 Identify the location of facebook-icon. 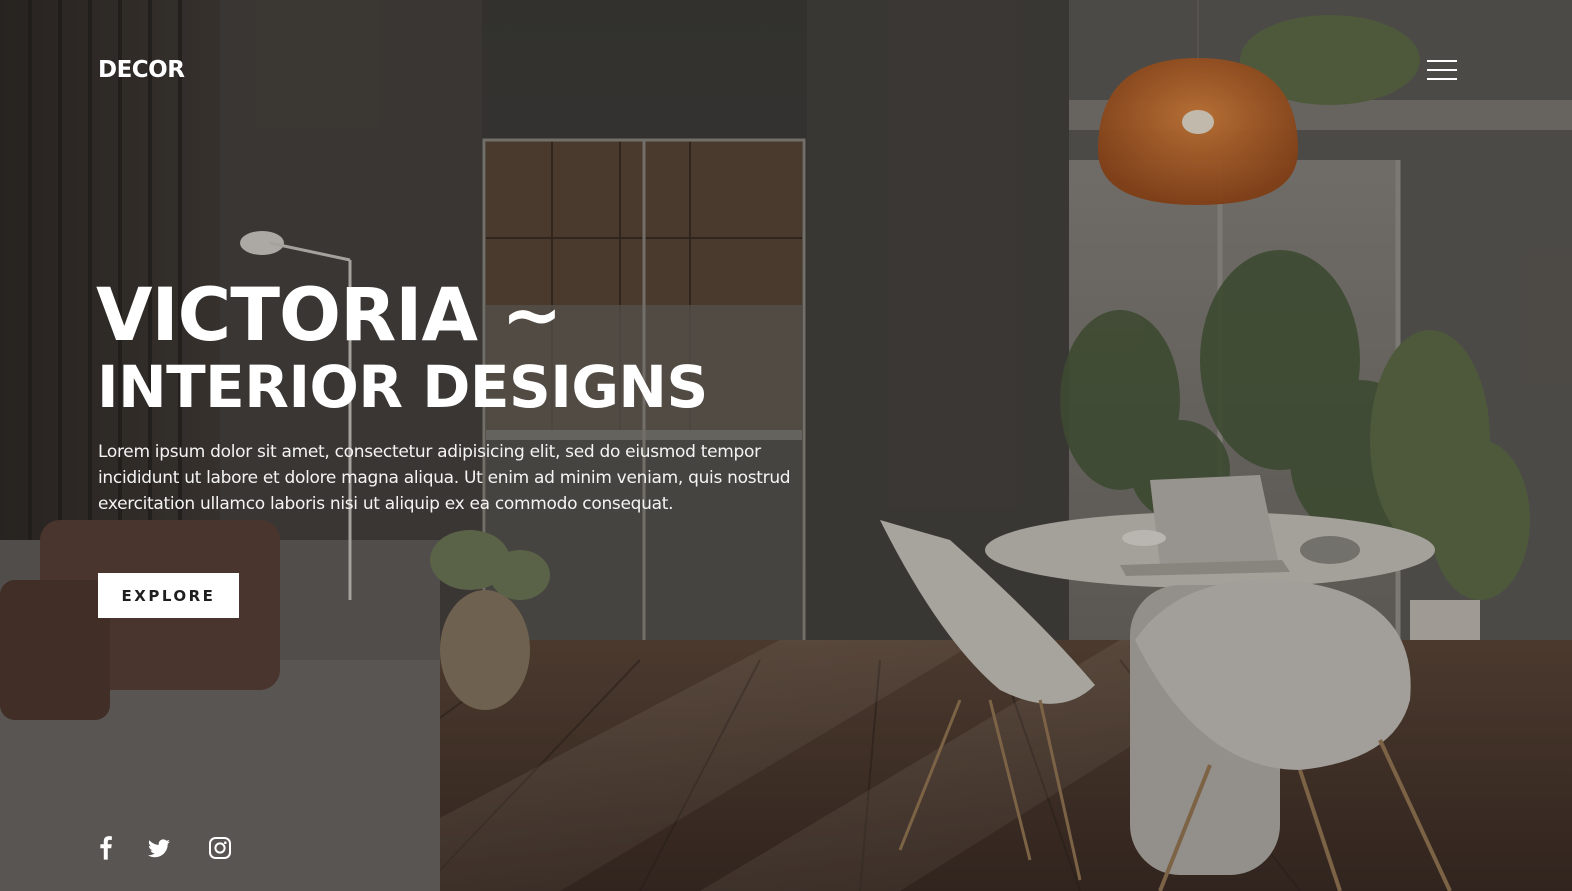
(109, 848).